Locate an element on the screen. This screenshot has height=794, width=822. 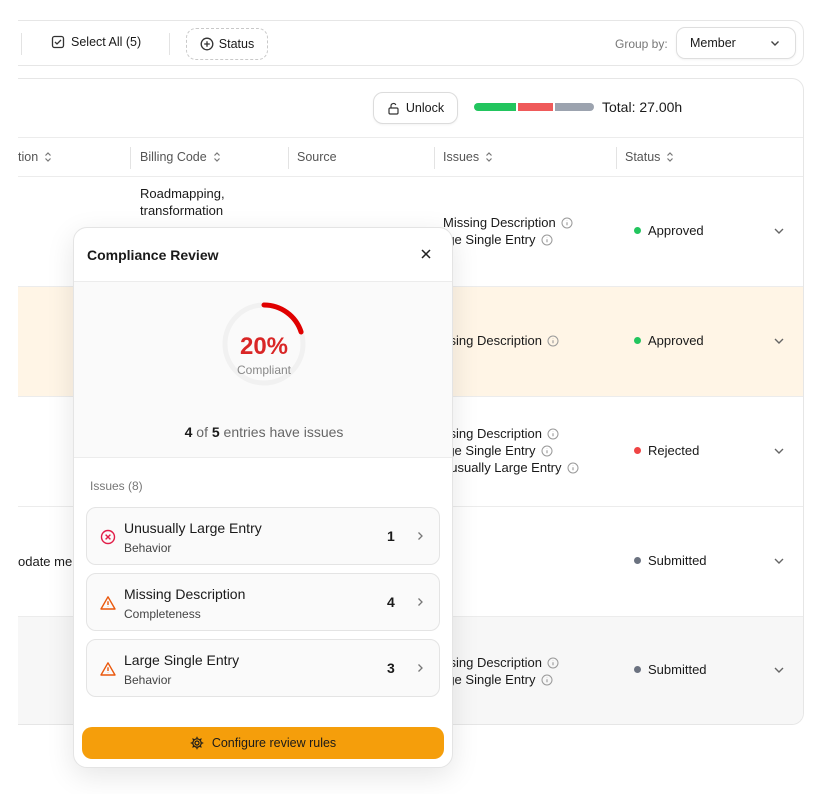
progress-segment-submitted is located at coordinates (574, 107).